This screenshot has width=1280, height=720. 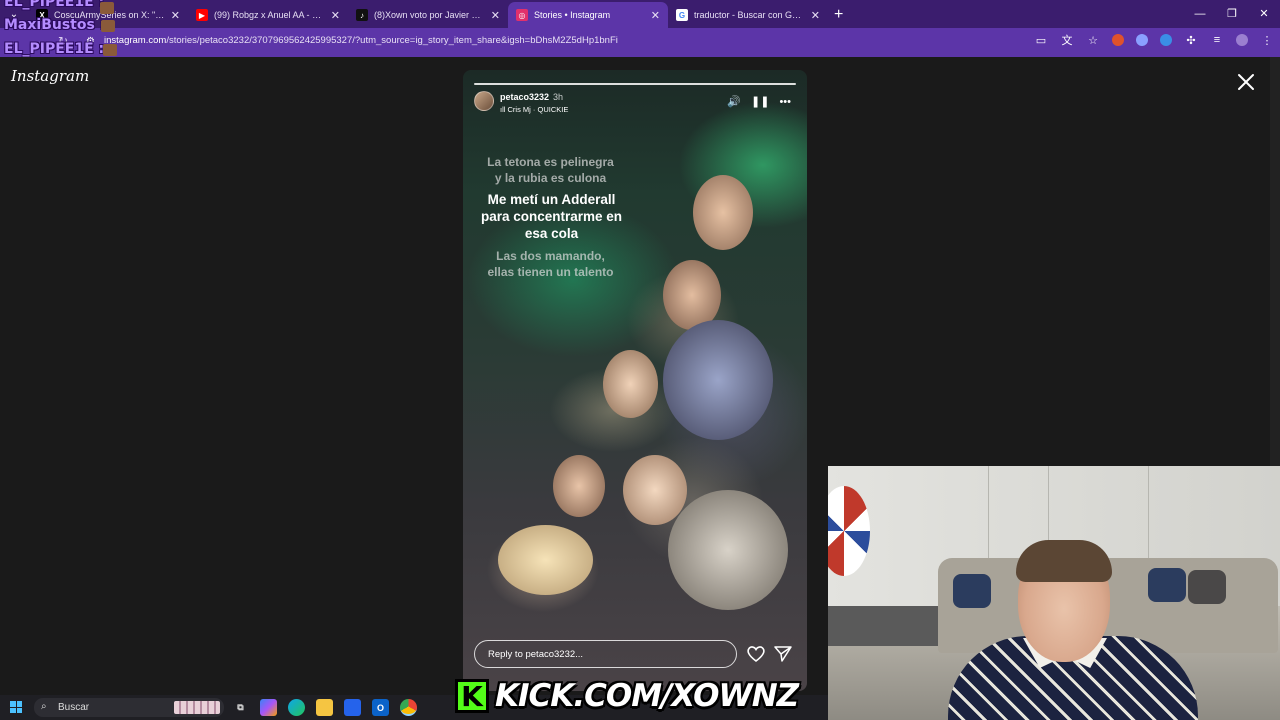 What do you see at coordinates (888, 626) in the screenshot?
I see `webcam-table` at bounding box center [888, 626].